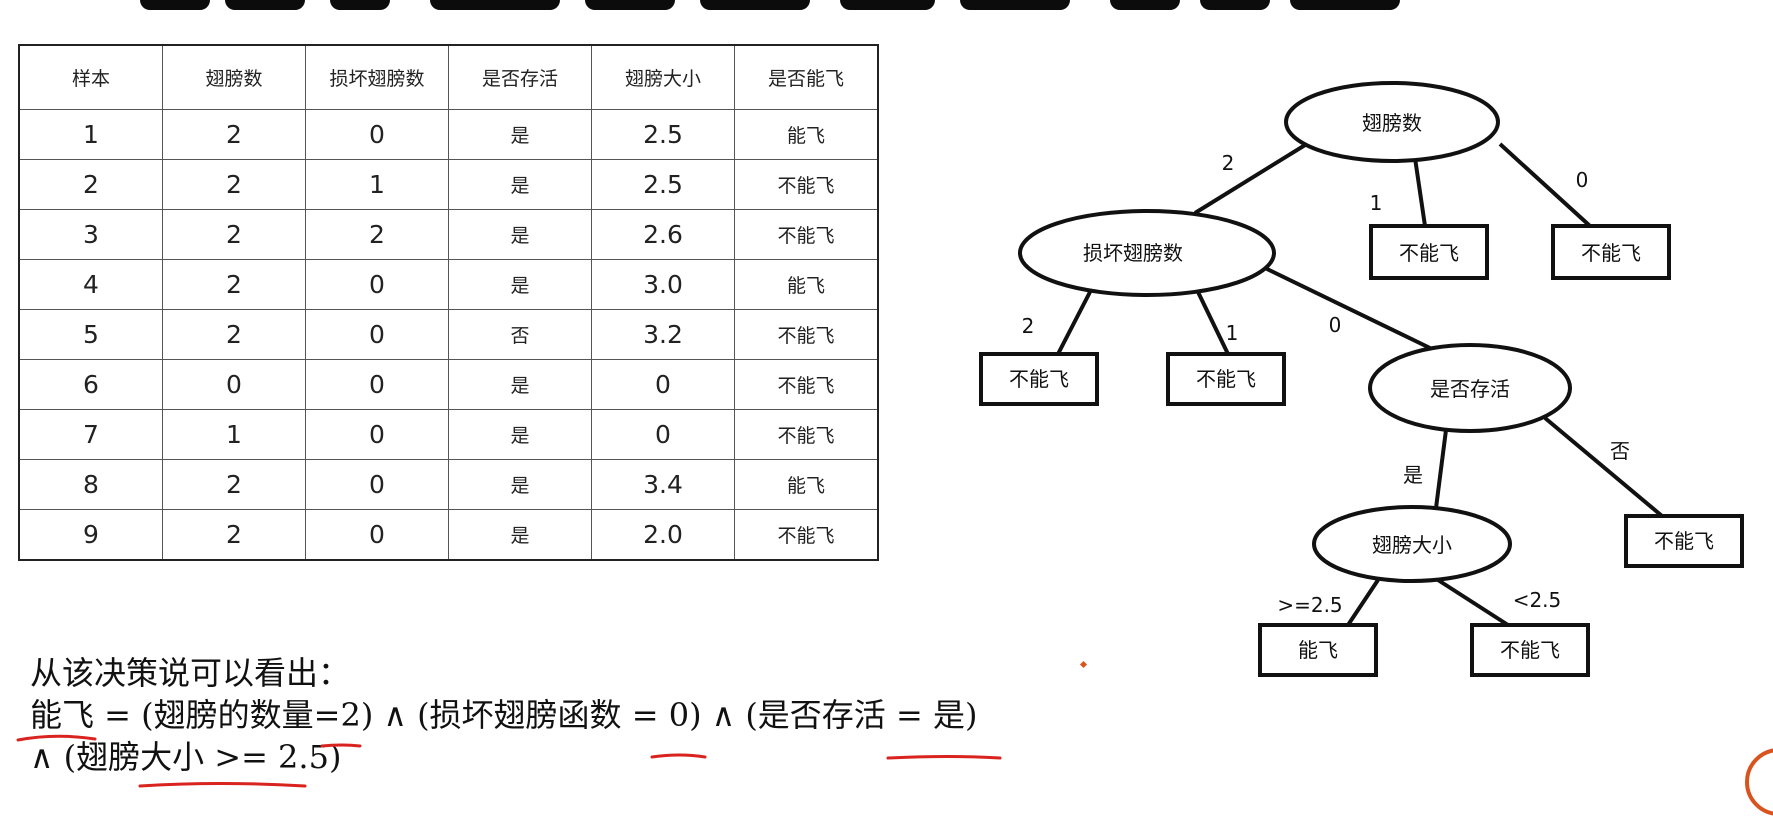  Describe the element at coordinates (1413, 475) in the screenshot. I see `edge-survived-yes-label: 是` at that location.